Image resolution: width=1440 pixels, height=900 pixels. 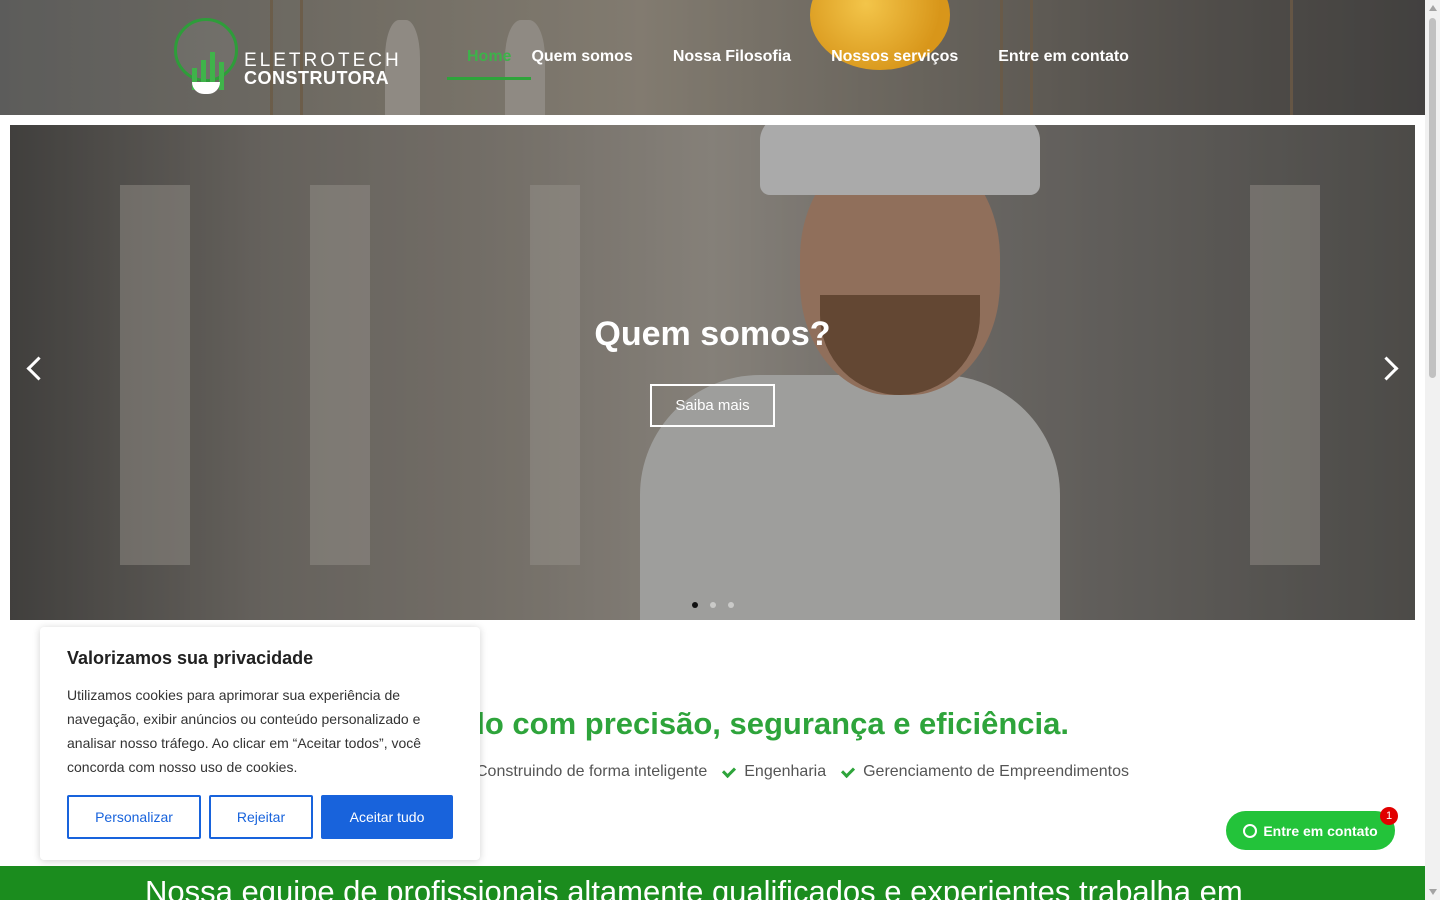 I want to click on nav-entre-em-contato: Entre em contato, so click(x=1063, y=57).